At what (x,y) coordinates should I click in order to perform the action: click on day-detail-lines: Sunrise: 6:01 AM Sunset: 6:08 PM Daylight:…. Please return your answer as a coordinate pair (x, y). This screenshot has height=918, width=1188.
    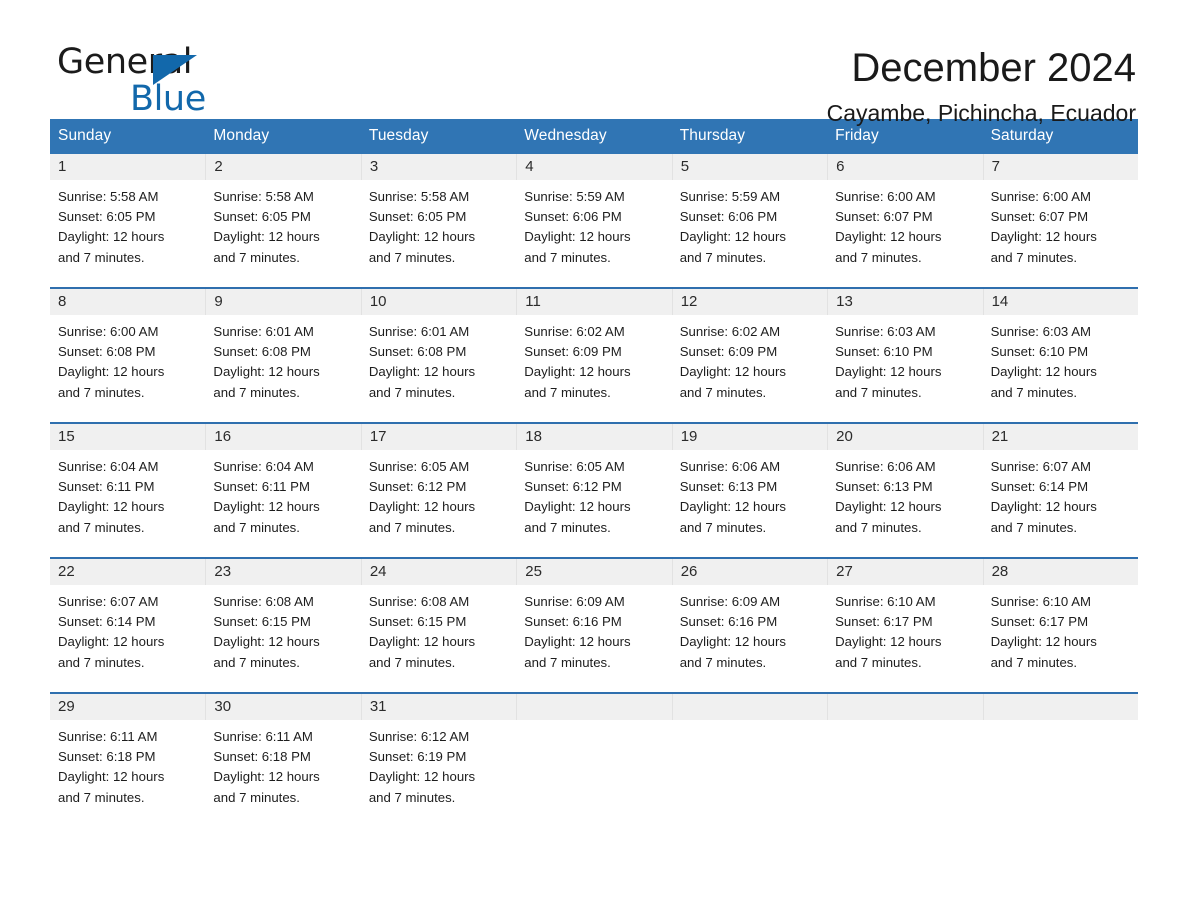
    Looking at the image, I should click on (282, 359).